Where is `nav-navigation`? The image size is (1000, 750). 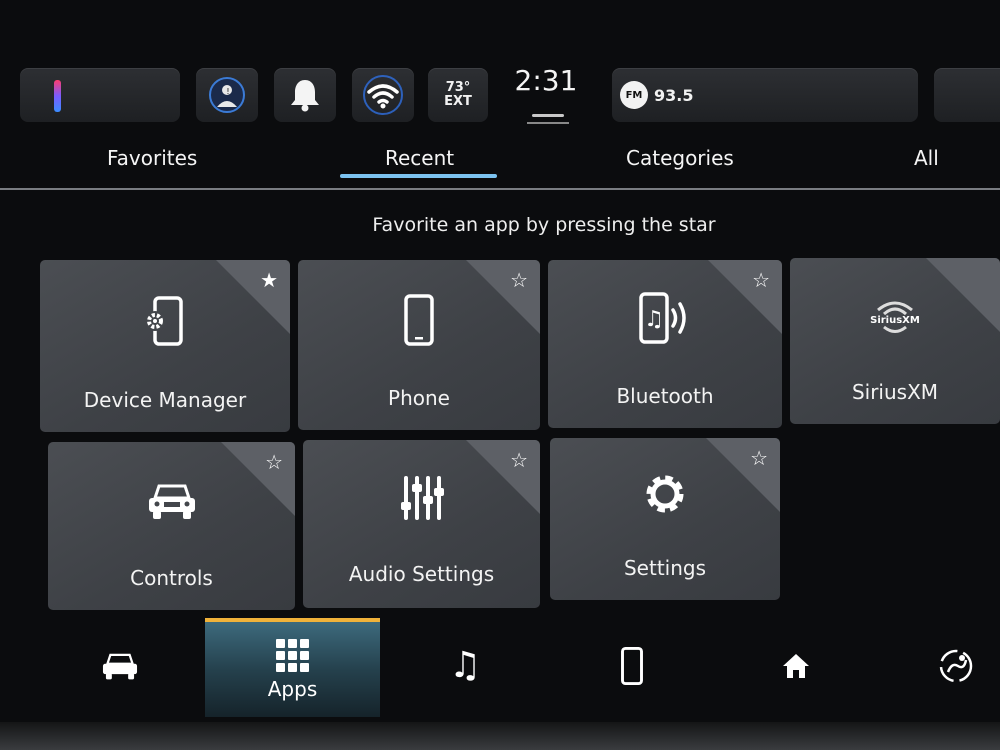 nav-navigation is located at coordinates (956, 665).